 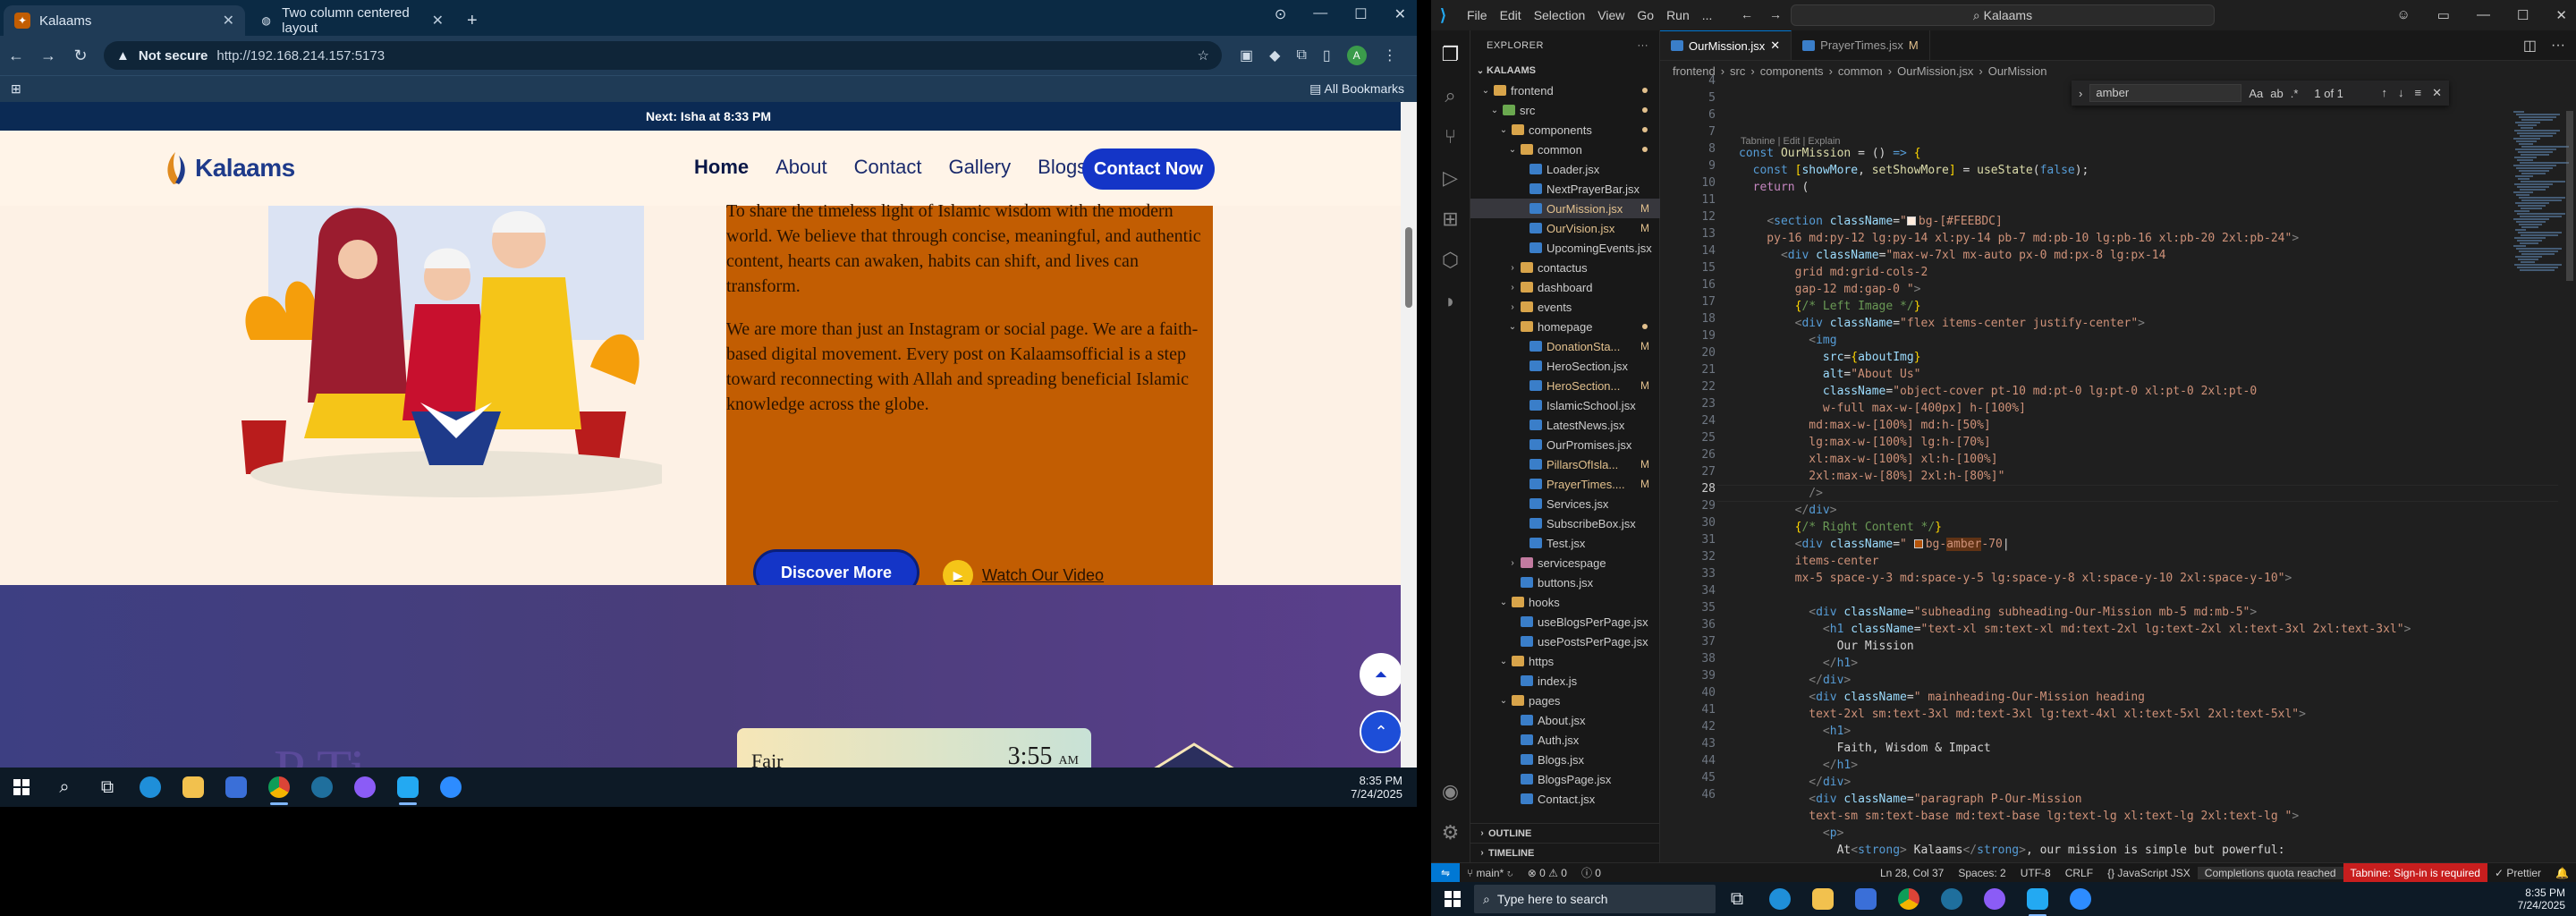 What do you see at coordinates (1981, 873) in the screenshot?
I see `indentation: Spaces: 2` at bounding box center [1981, 873].